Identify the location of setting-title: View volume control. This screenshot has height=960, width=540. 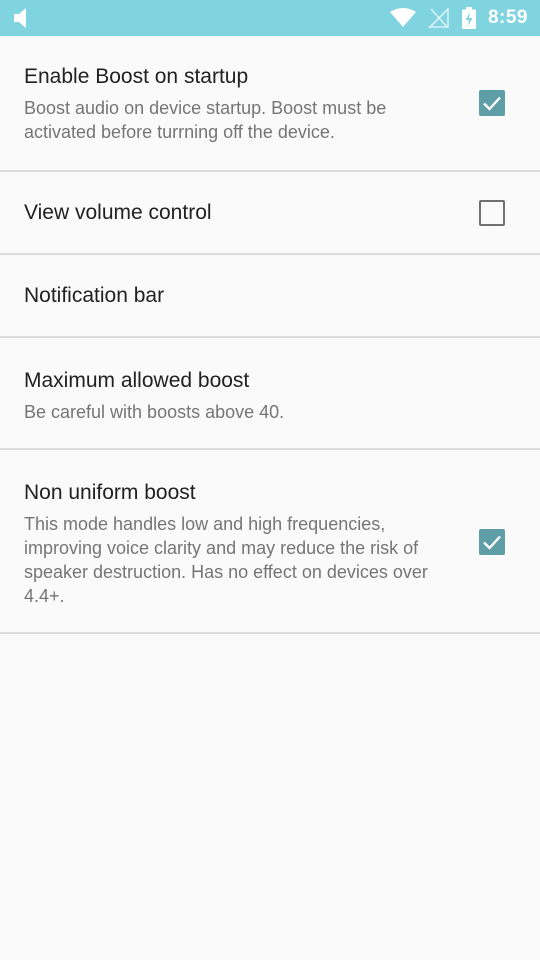
(118, 212).